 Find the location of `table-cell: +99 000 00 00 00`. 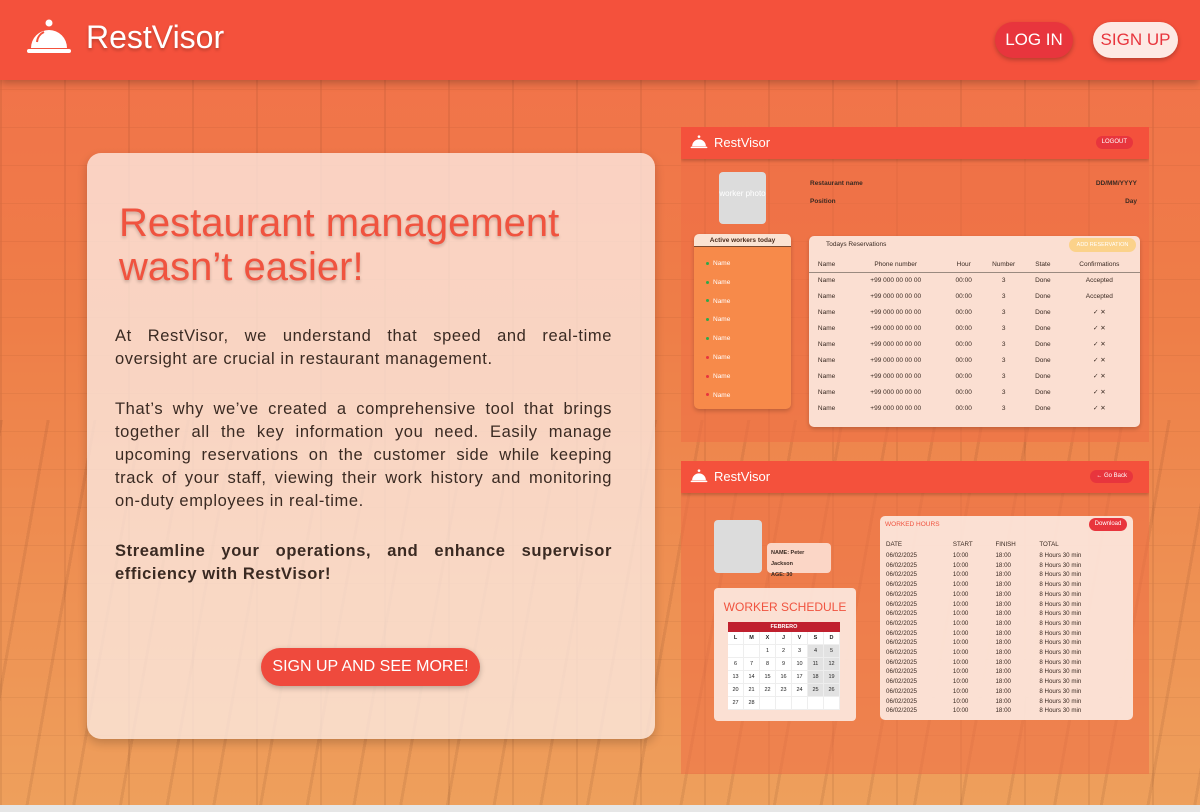

table-cell: +99 000 00 00 00 is located at coordinates (896, 408).